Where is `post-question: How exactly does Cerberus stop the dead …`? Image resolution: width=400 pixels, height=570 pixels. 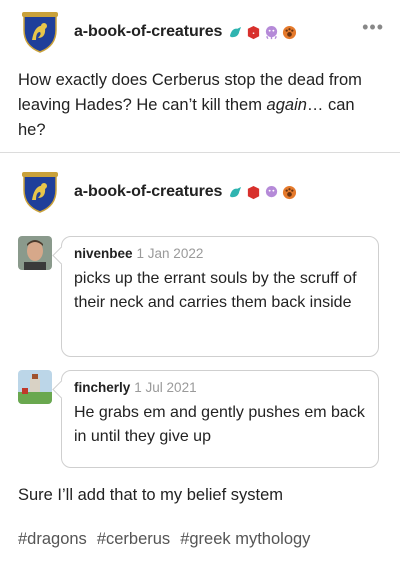
post-question: How exactly does Cerberus stop the dead … is located at coordinates (199, 105).